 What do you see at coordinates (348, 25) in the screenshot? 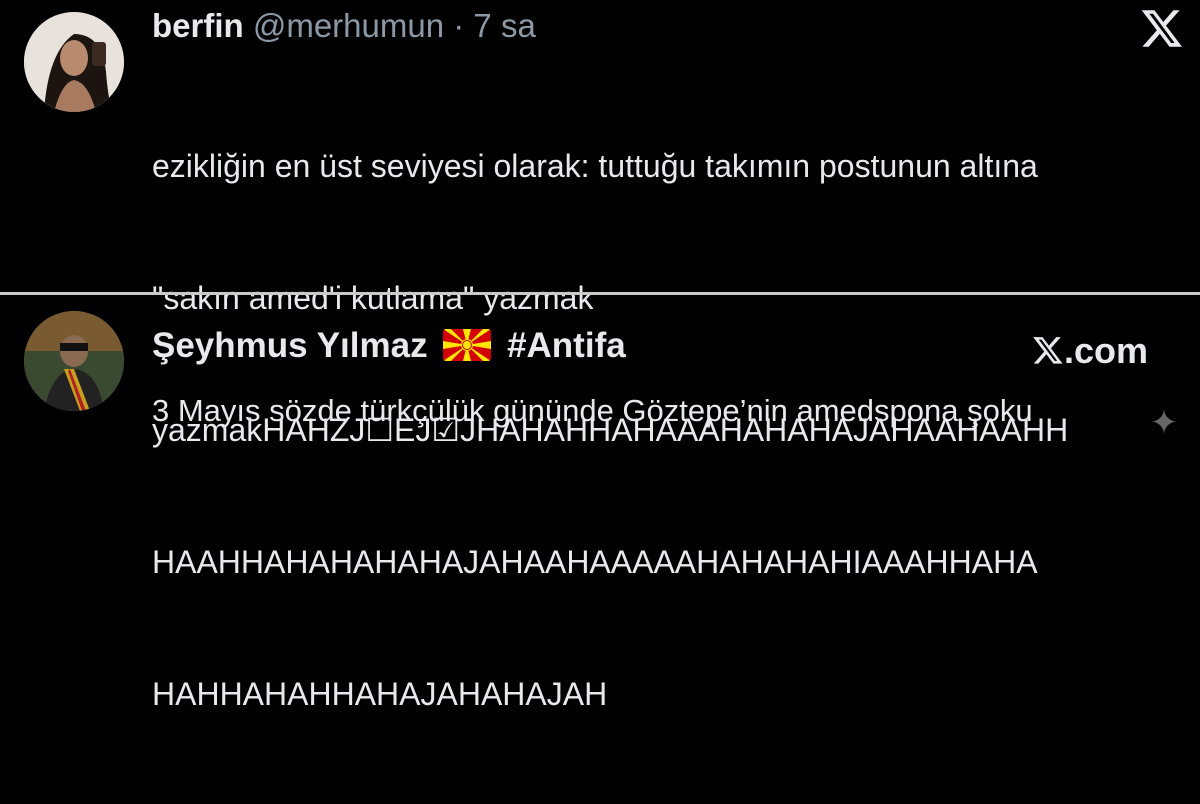
I see `user-handle: @merhumun` at bounding box center [348, 25].